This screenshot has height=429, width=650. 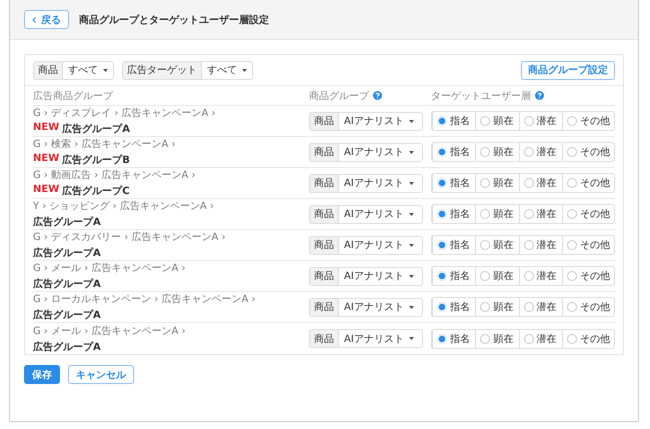 What do you see at coordinates (124, 206) in the screenshot?
I see `breadcrumb-path: Y › ショッピング › 広告キャンペーンA ›` at bounding box center [124, 206].